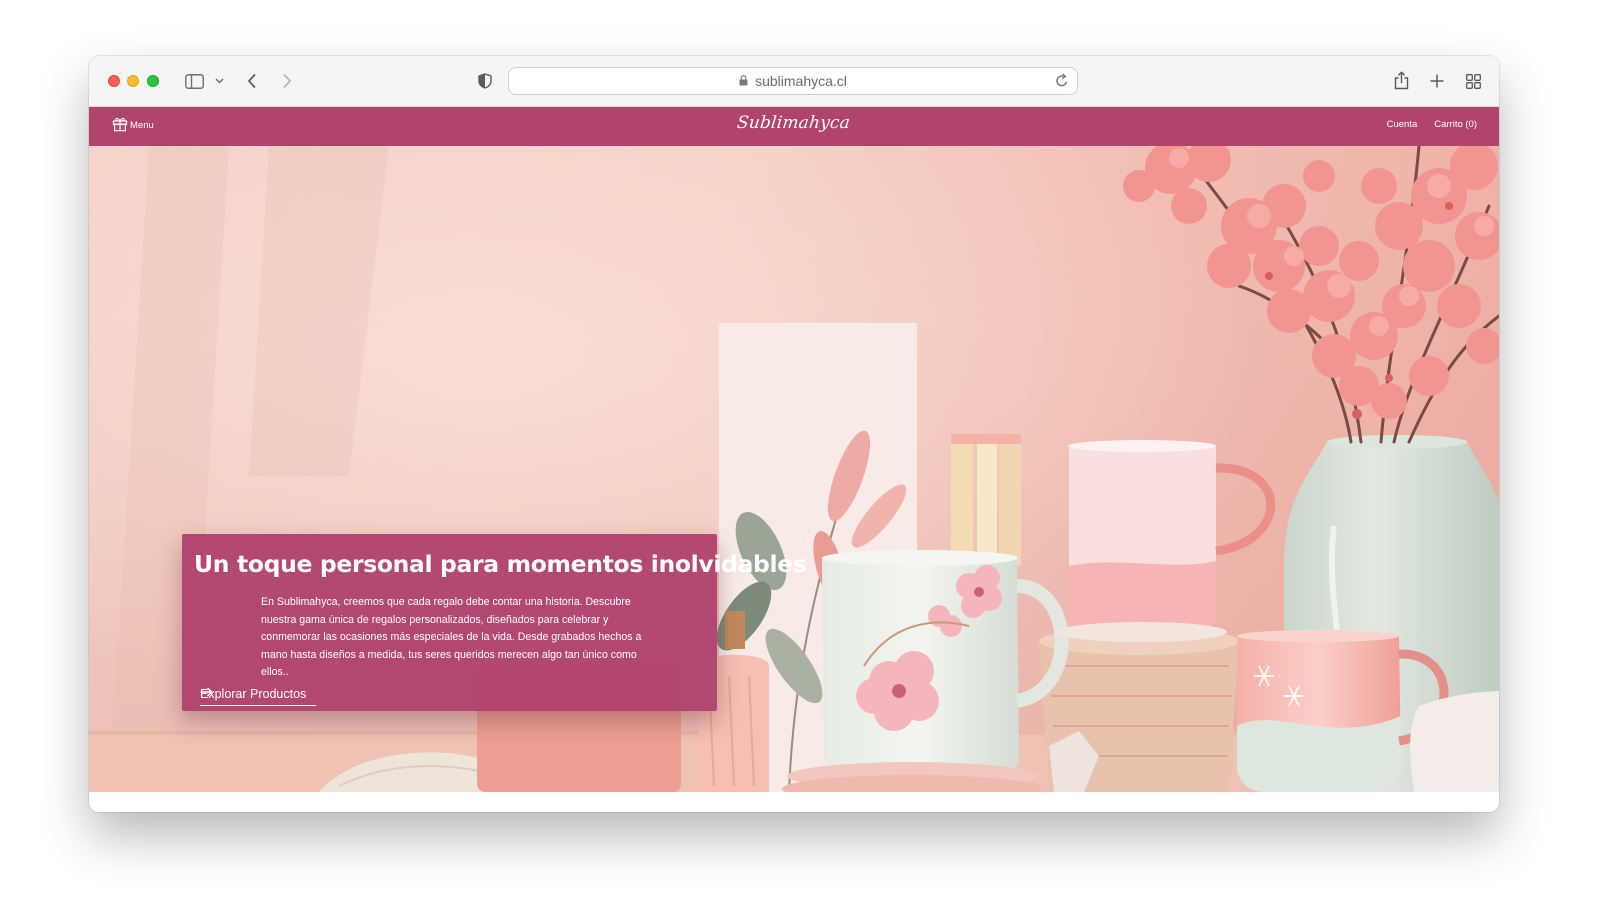  I want to click on page-bottom-strip, so click(794, 802).